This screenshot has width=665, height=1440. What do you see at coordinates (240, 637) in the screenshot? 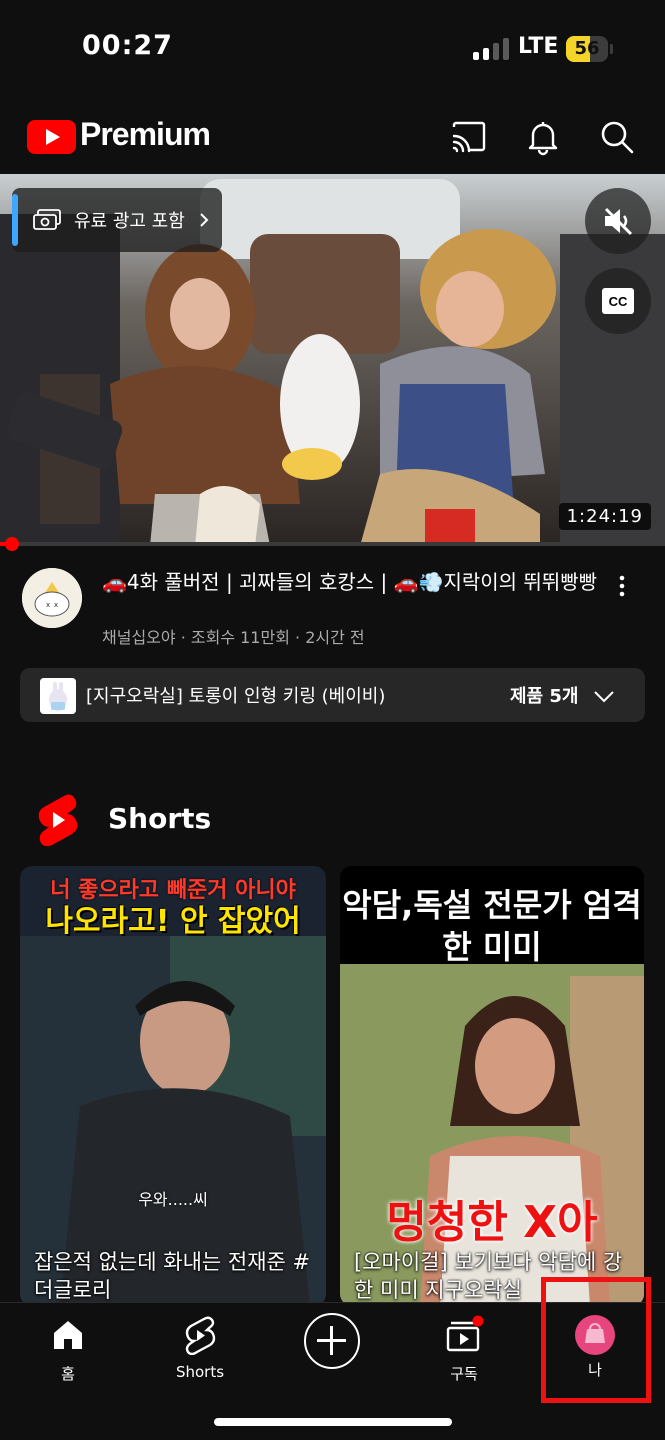
I see `view-count: 조회수 11만회` at bounding box center [240, 637].